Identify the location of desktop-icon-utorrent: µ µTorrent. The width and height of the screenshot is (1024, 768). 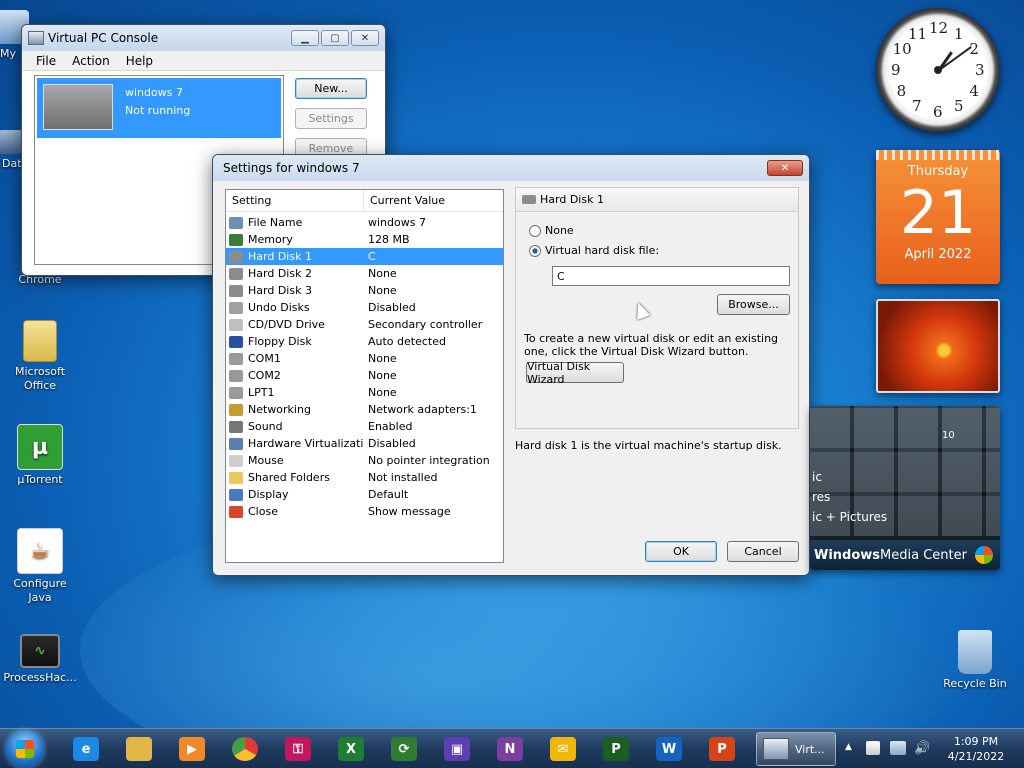
(40, 455).